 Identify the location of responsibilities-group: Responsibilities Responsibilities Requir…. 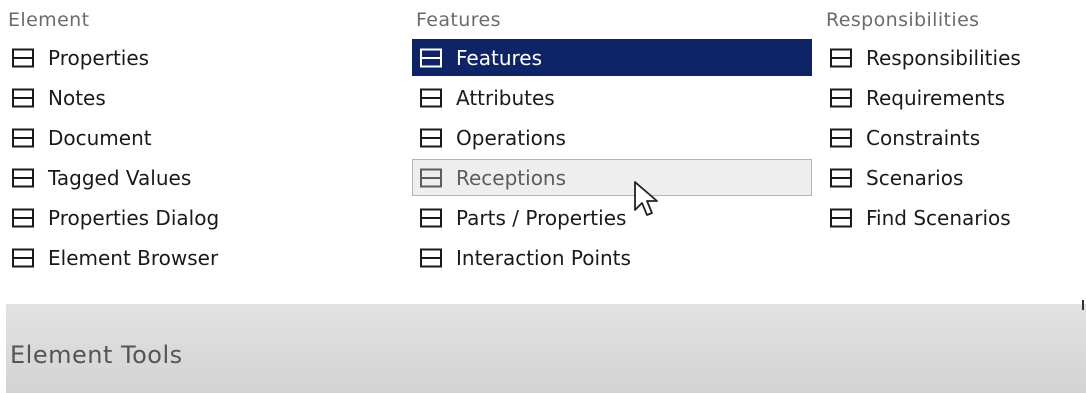
(953, 119).